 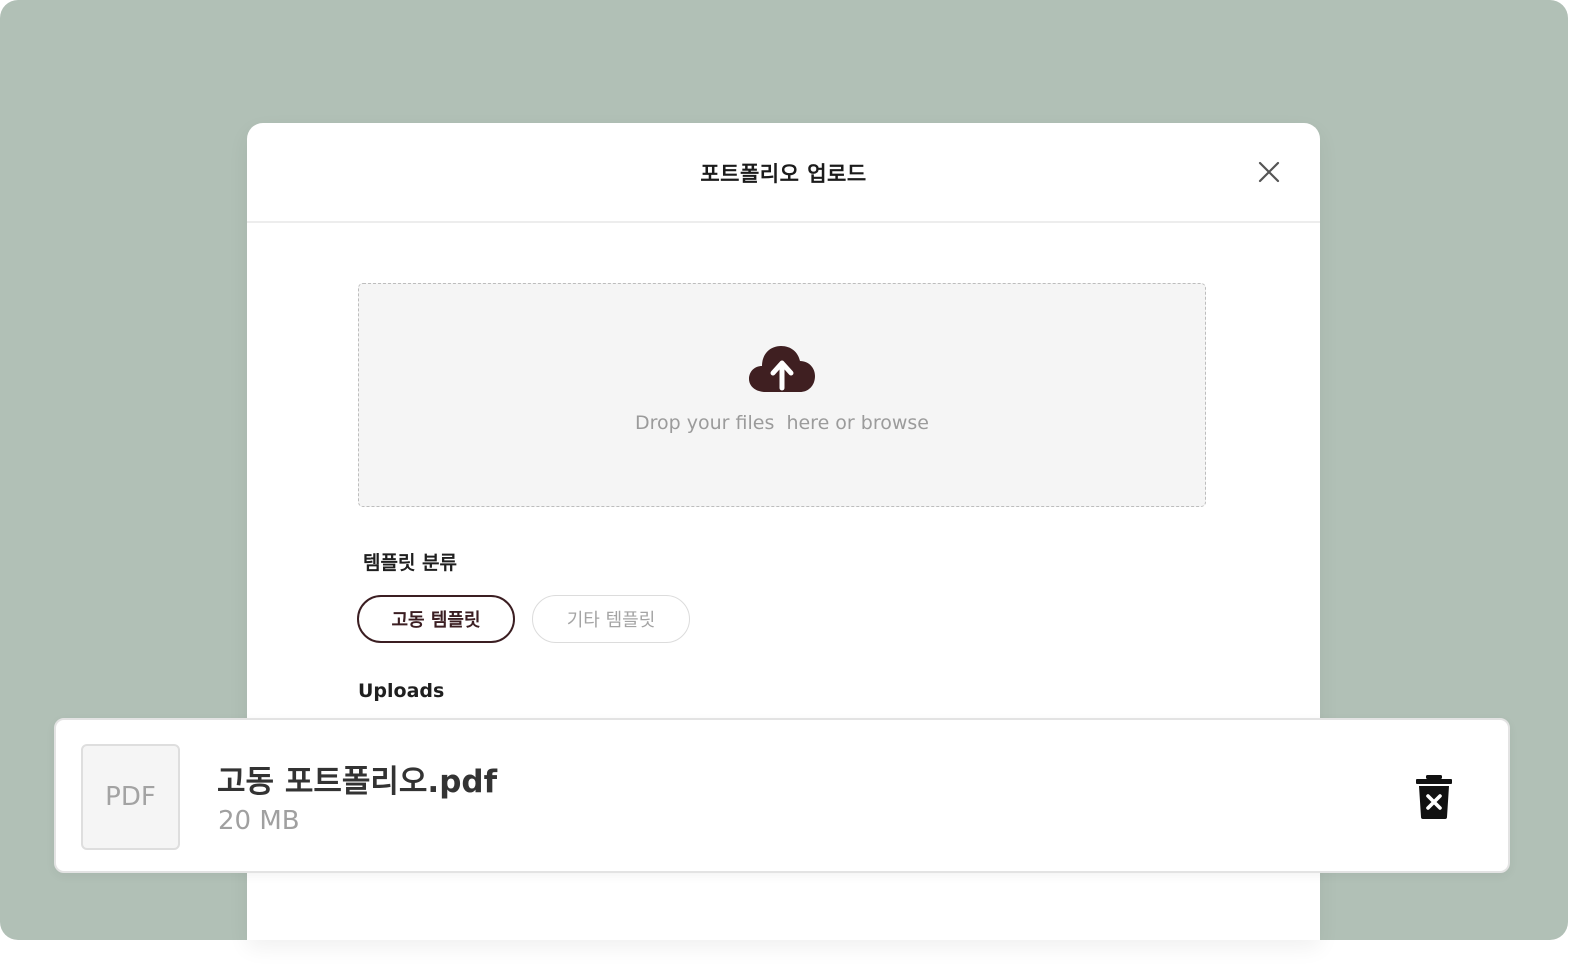 I want to click on dropzone-text: Drop your files here or browse, so click(x=782, y=423).